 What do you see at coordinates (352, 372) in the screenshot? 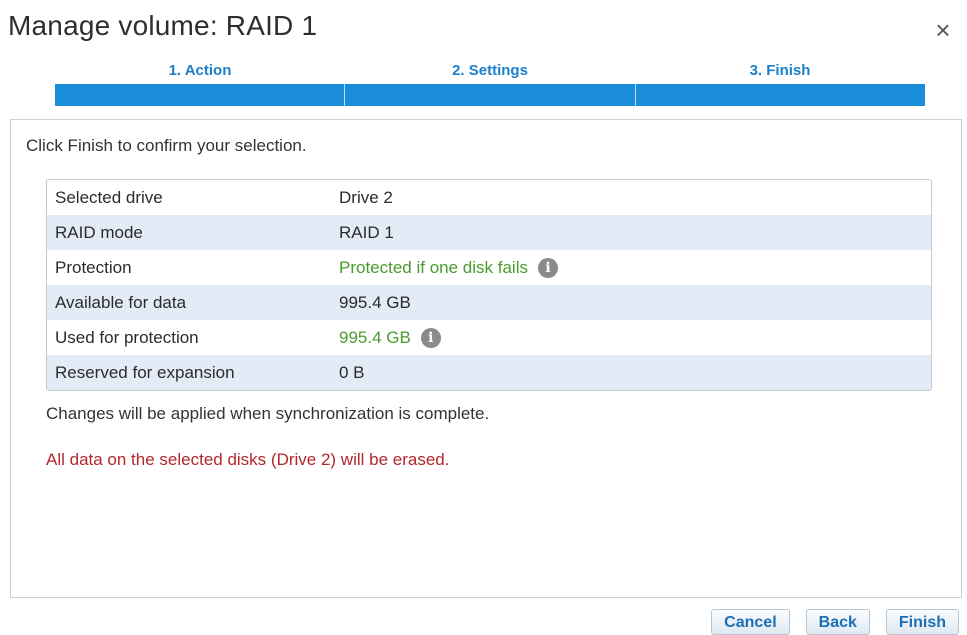
I see `row-value: 0 B` at bounding box center [352, 372].